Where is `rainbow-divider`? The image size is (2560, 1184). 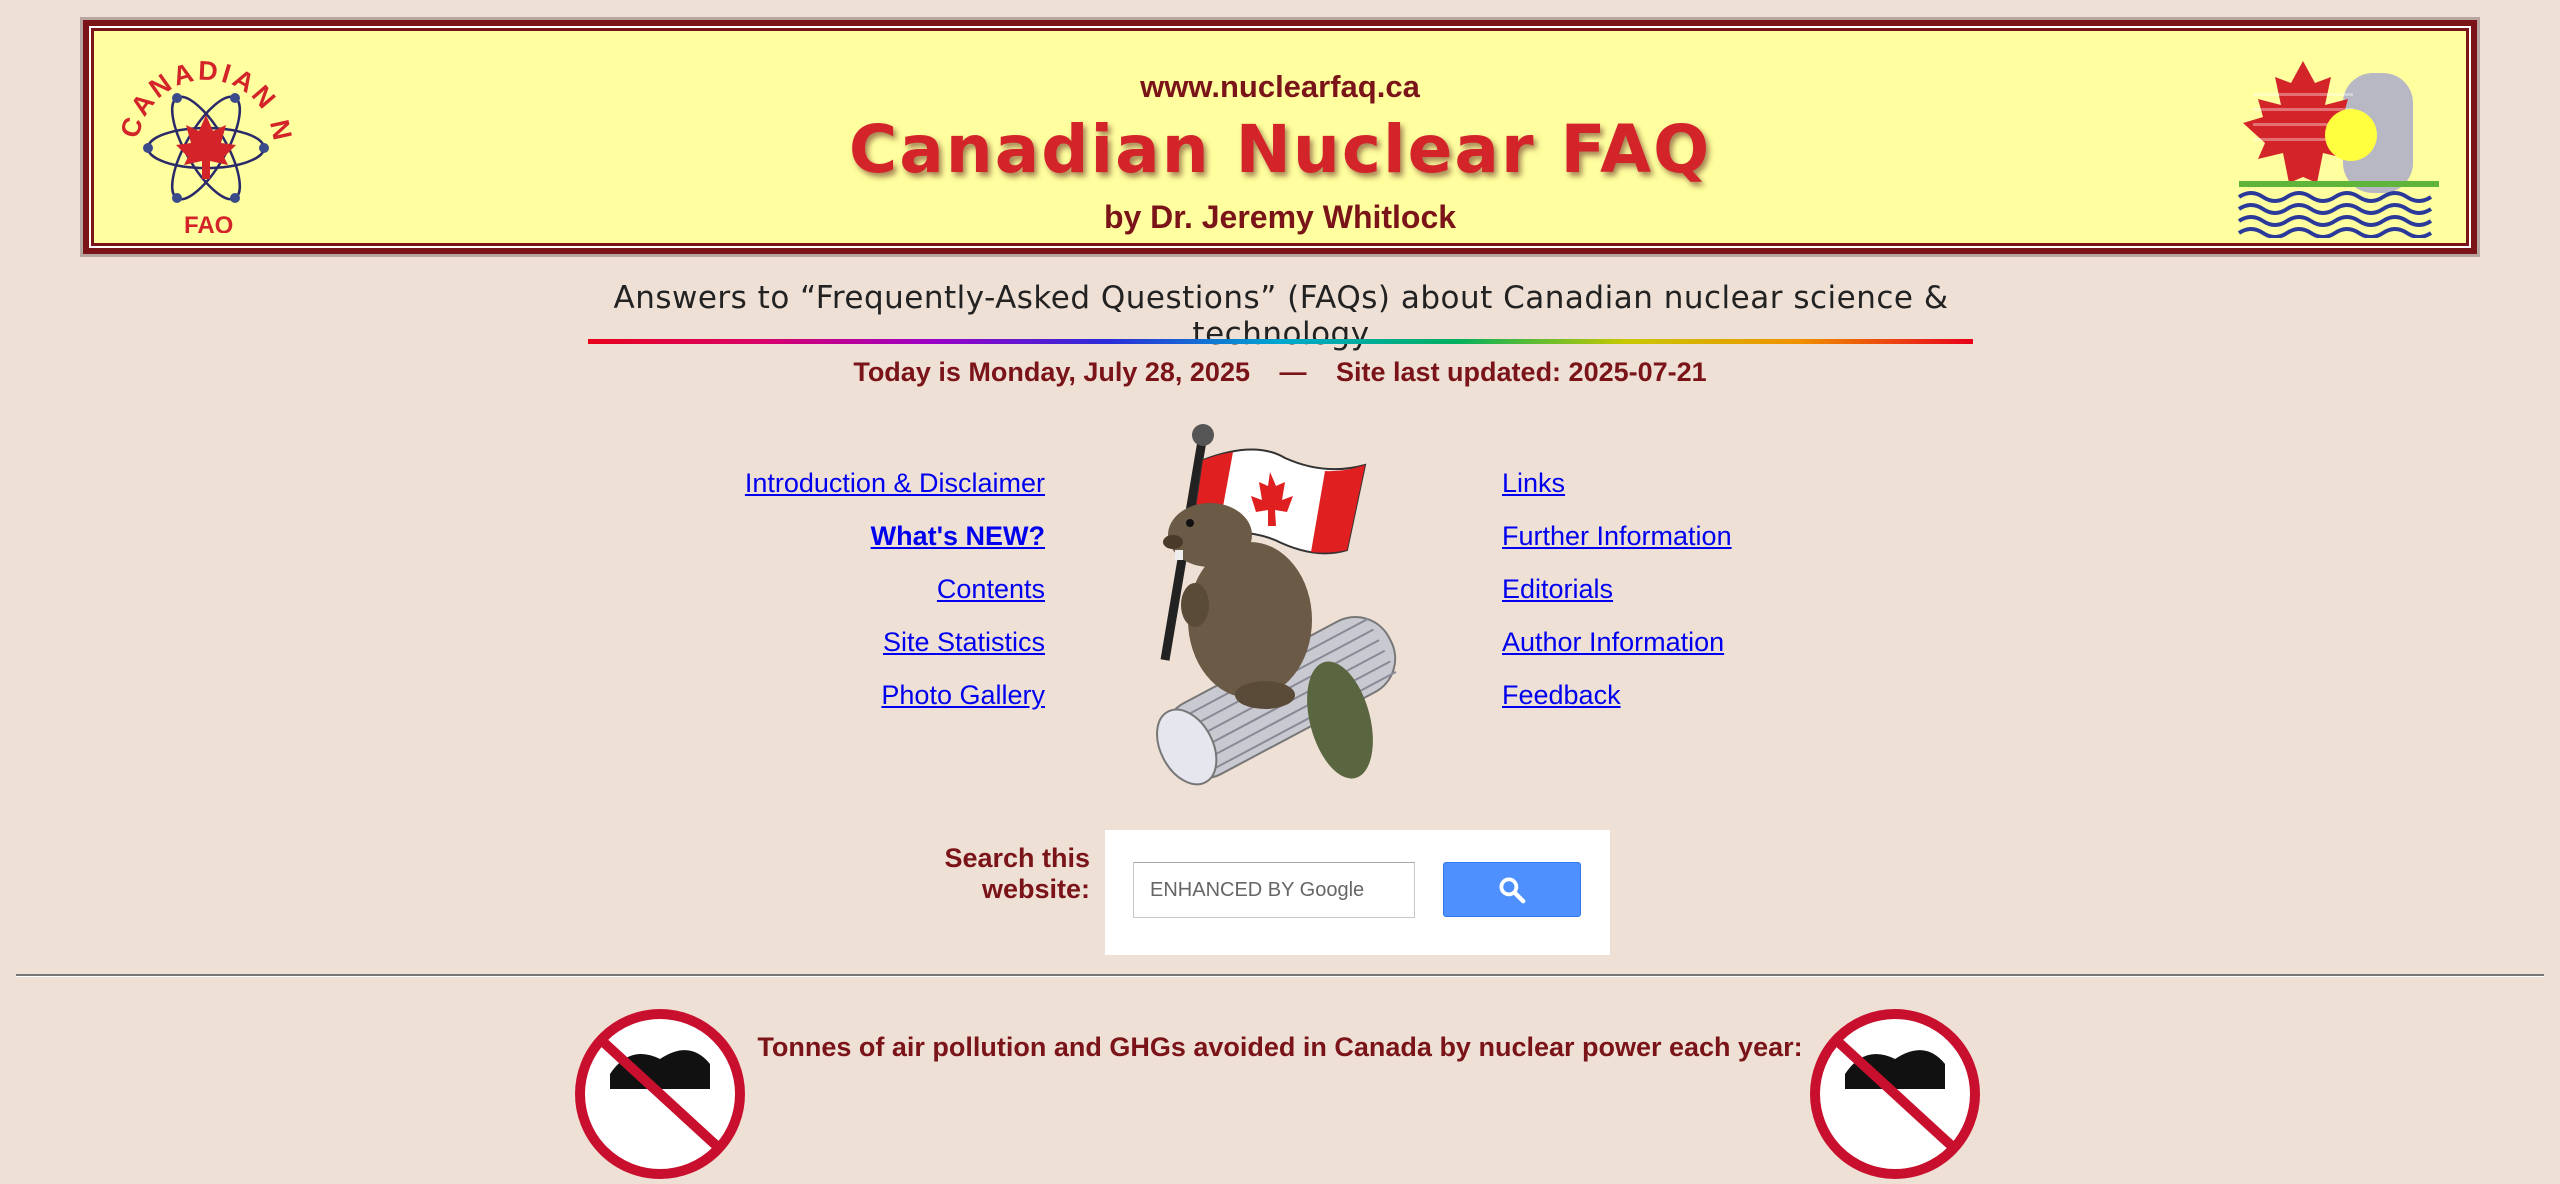 rainbow-divider is located at coordinates (1280, 341).